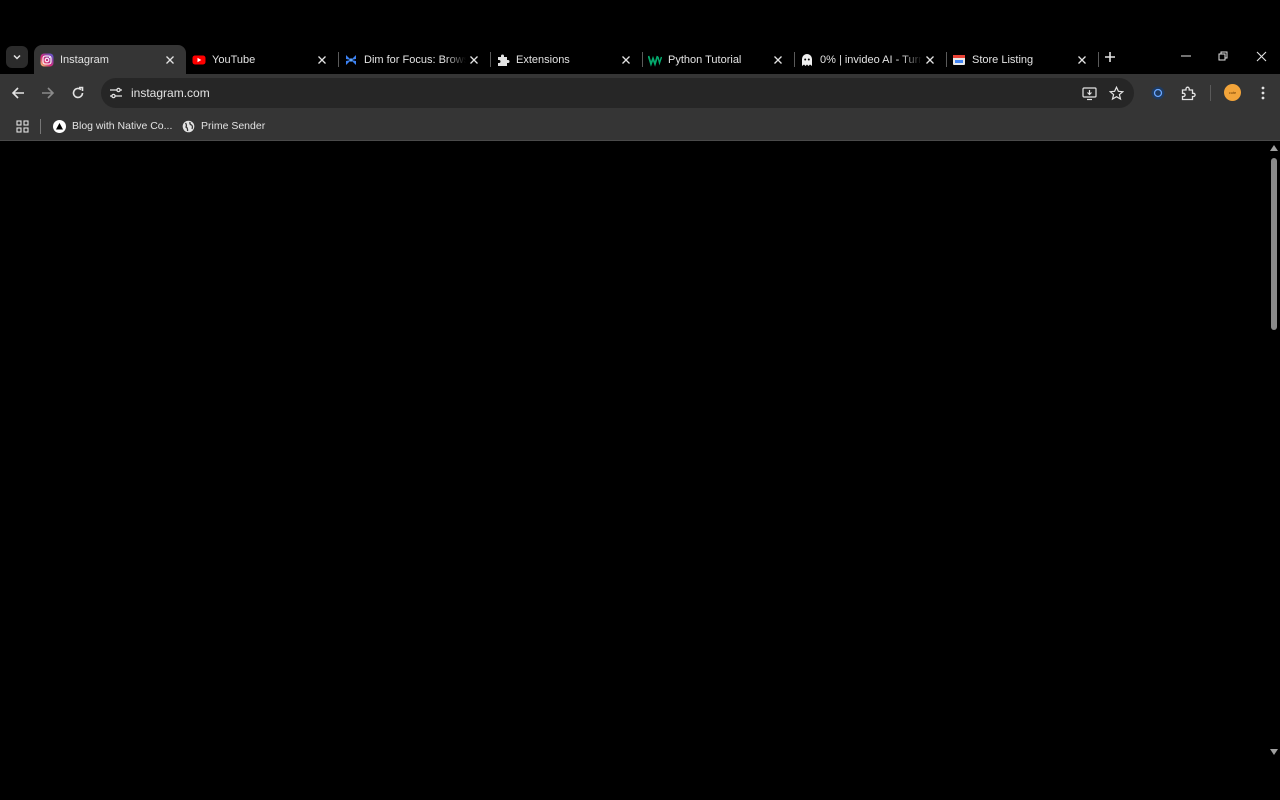  I want to click on tab-title: Instagram, so click(84, 59).